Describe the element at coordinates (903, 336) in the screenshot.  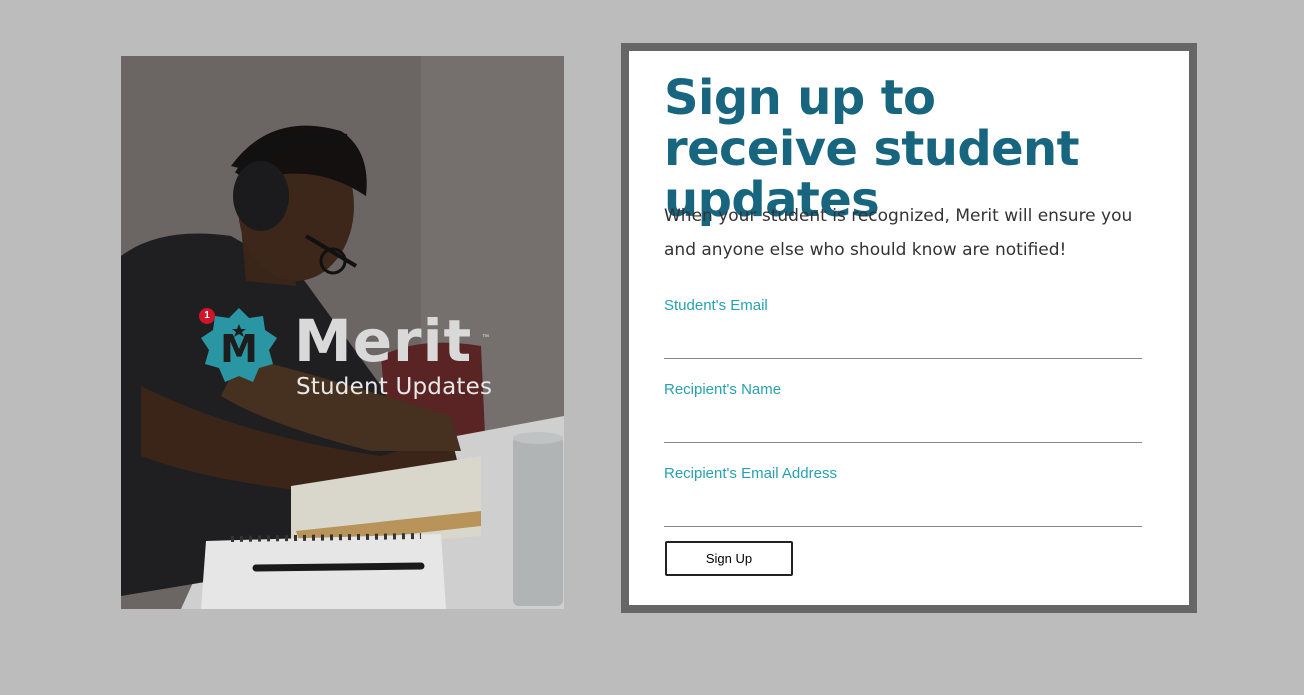
I see `student-email-input` at that location.